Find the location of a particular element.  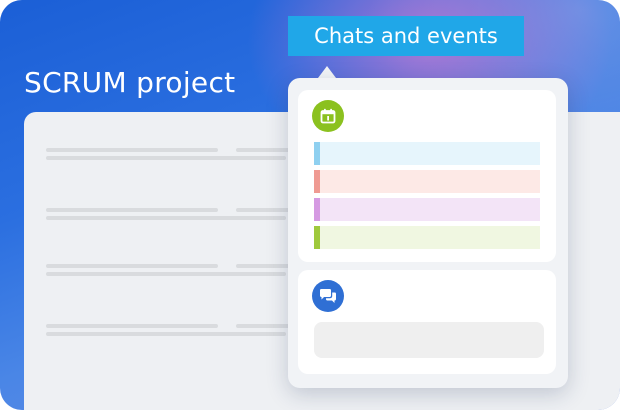

chat-message-input is located at coordinates (429, 340).